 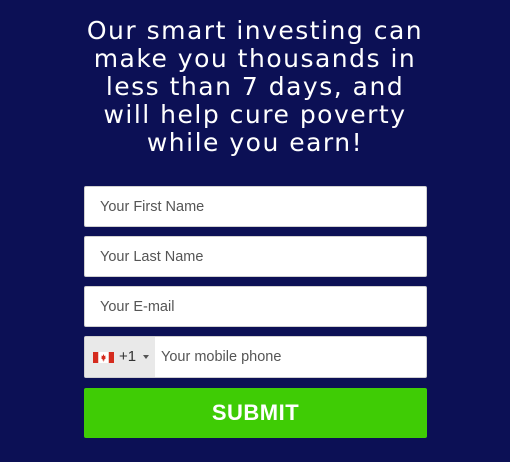 What do you see at coordinates (255, 256) in the screenshot?
I see `last-name-input` at bounding box center [255, 256].